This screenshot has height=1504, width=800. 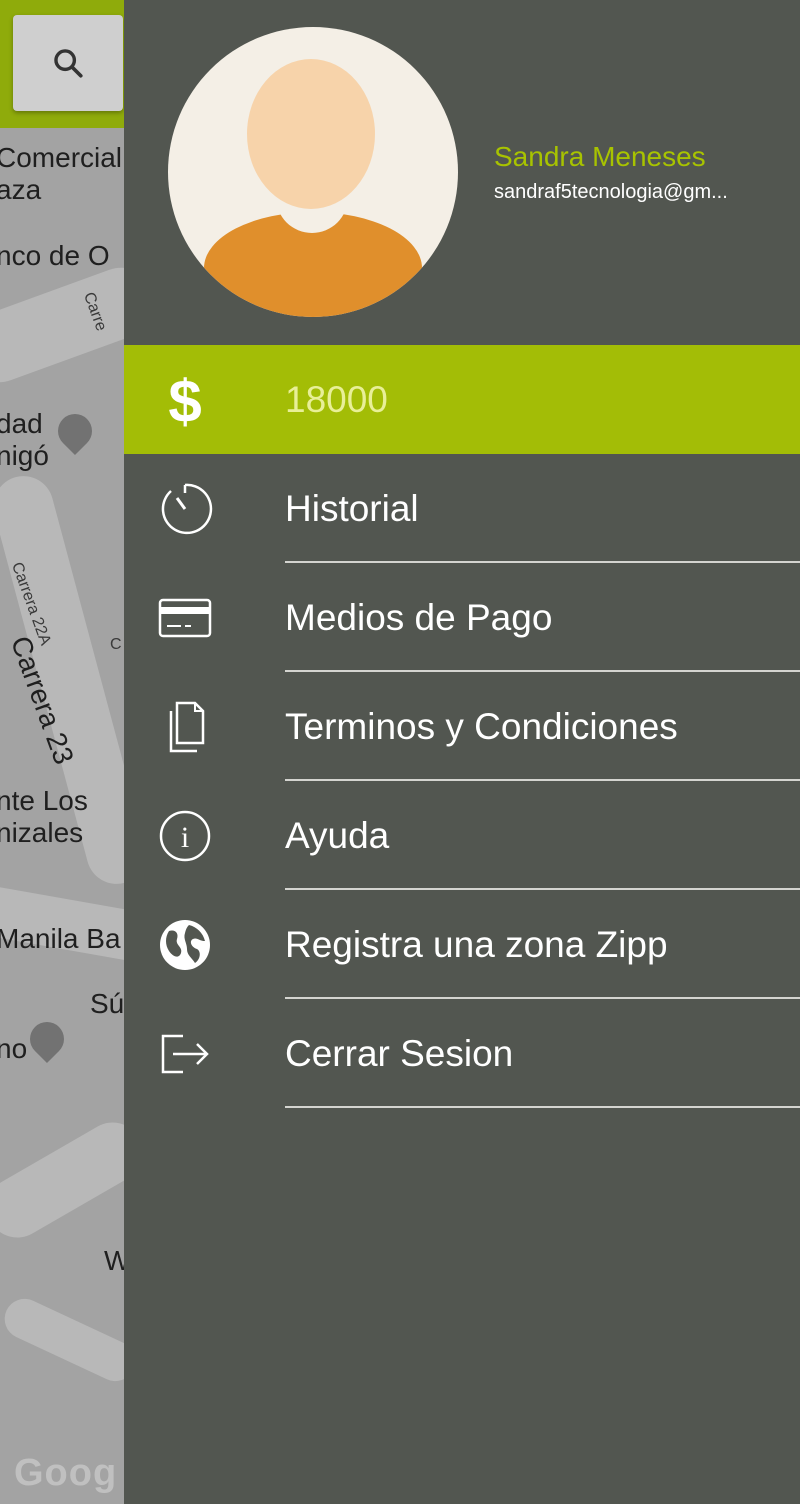 What do you see at coordinates (185, 618) in the screenshot?
I see `credit-card-icon` at bounding box center [185, 618].